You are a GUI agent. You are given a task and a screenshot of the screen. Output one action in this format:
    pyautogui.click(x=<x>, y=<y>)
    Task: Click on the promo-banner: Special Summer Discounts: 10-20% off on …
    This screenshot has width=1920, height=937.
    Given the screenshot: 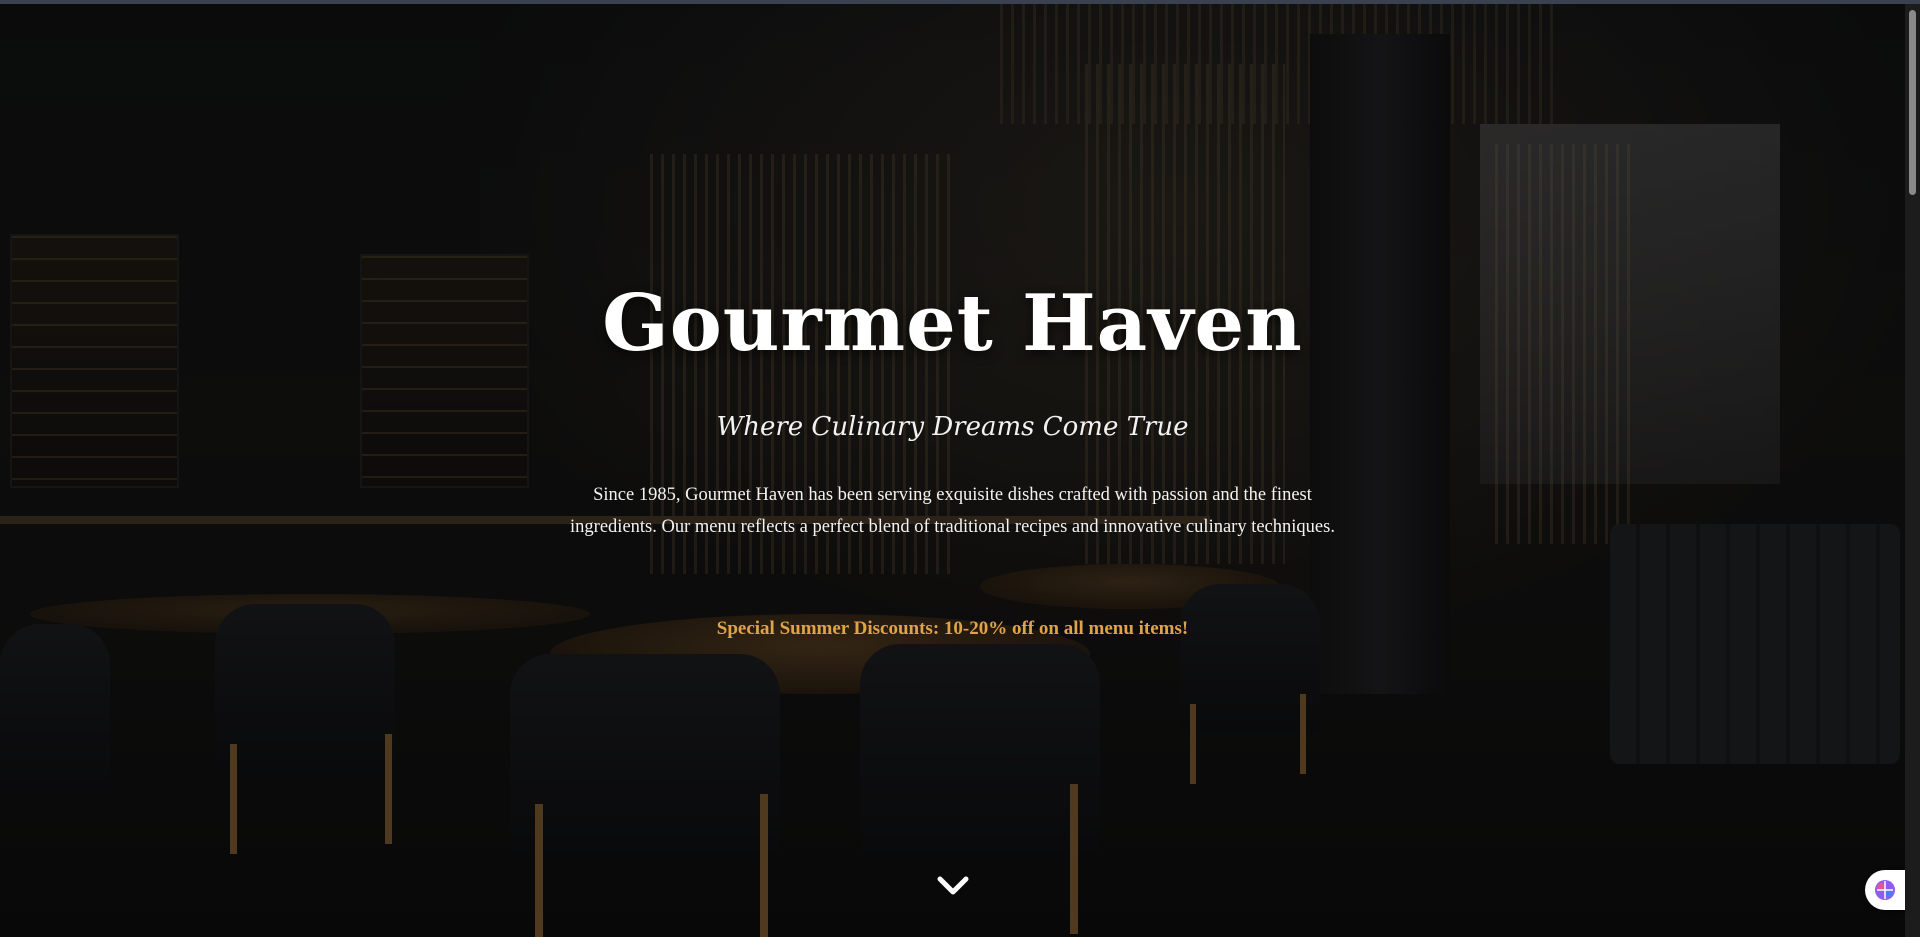 What is the action you would take?
    pyautogui.click(x=952, y=628)
    